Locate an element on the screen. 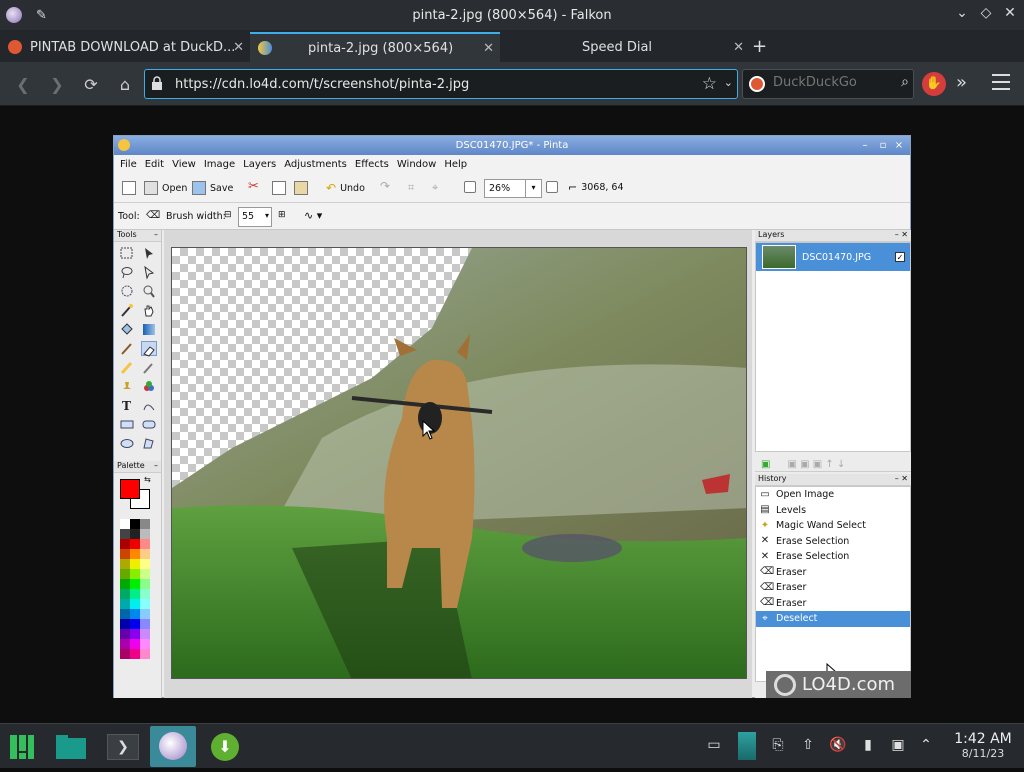  freeform-shape-tool-icon is located at coordinates (149, 443).